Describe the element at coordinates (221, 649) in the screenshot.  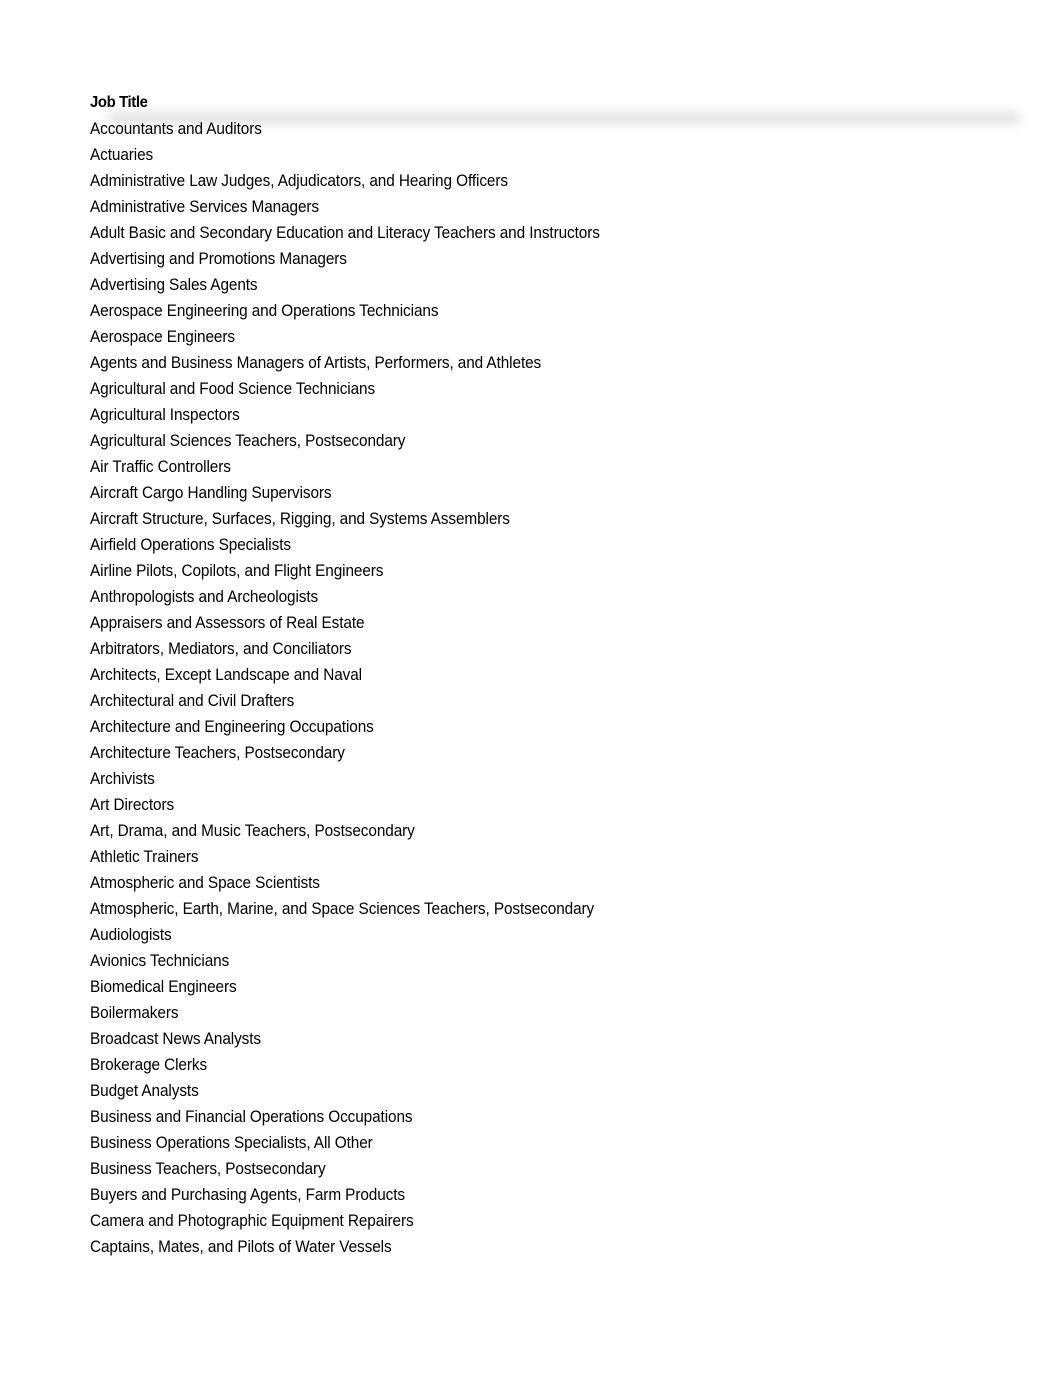
I see `job-title-cell: Arbitrators, Mediators, and Conciliators` at that location.